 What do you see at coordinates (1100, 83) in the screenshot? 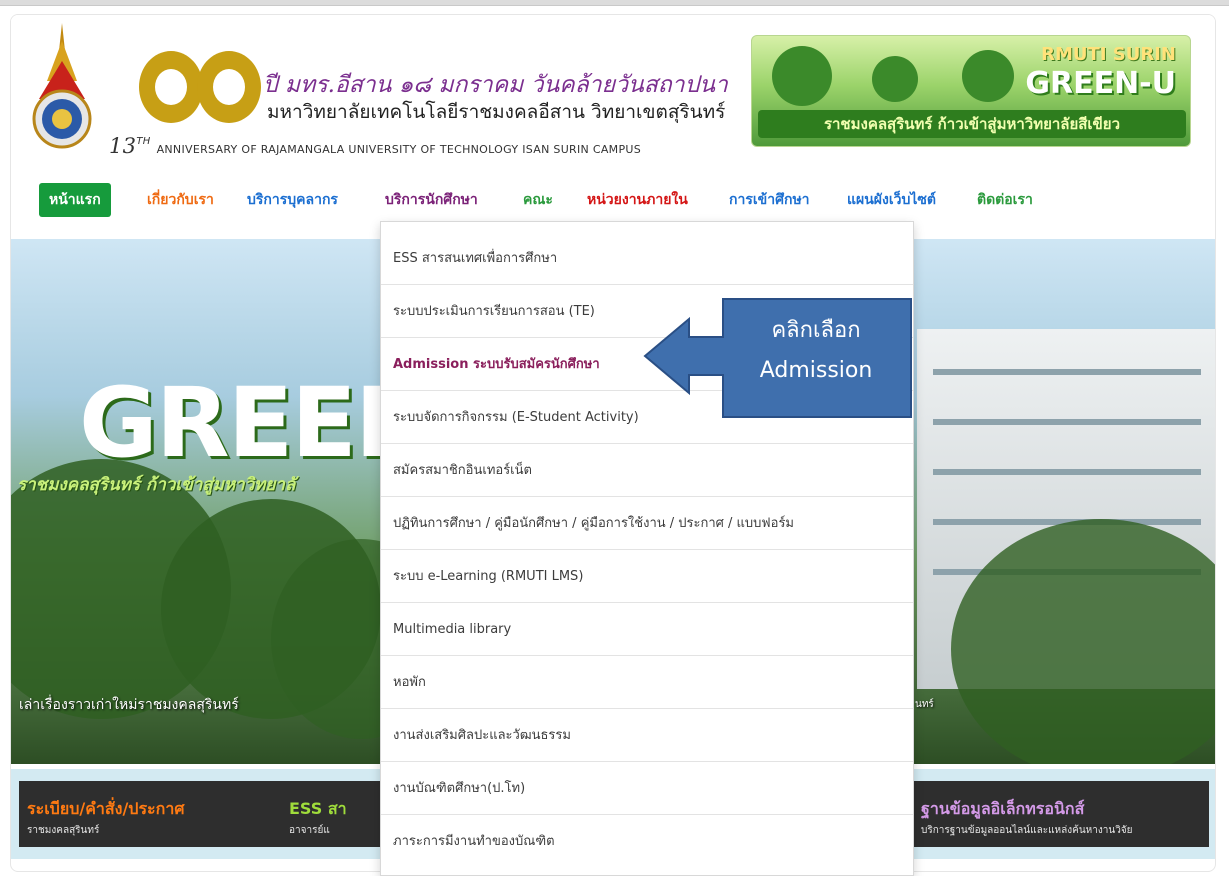
I see `banner-green-u: GREEN-U` at bounding box center [1100, 83].